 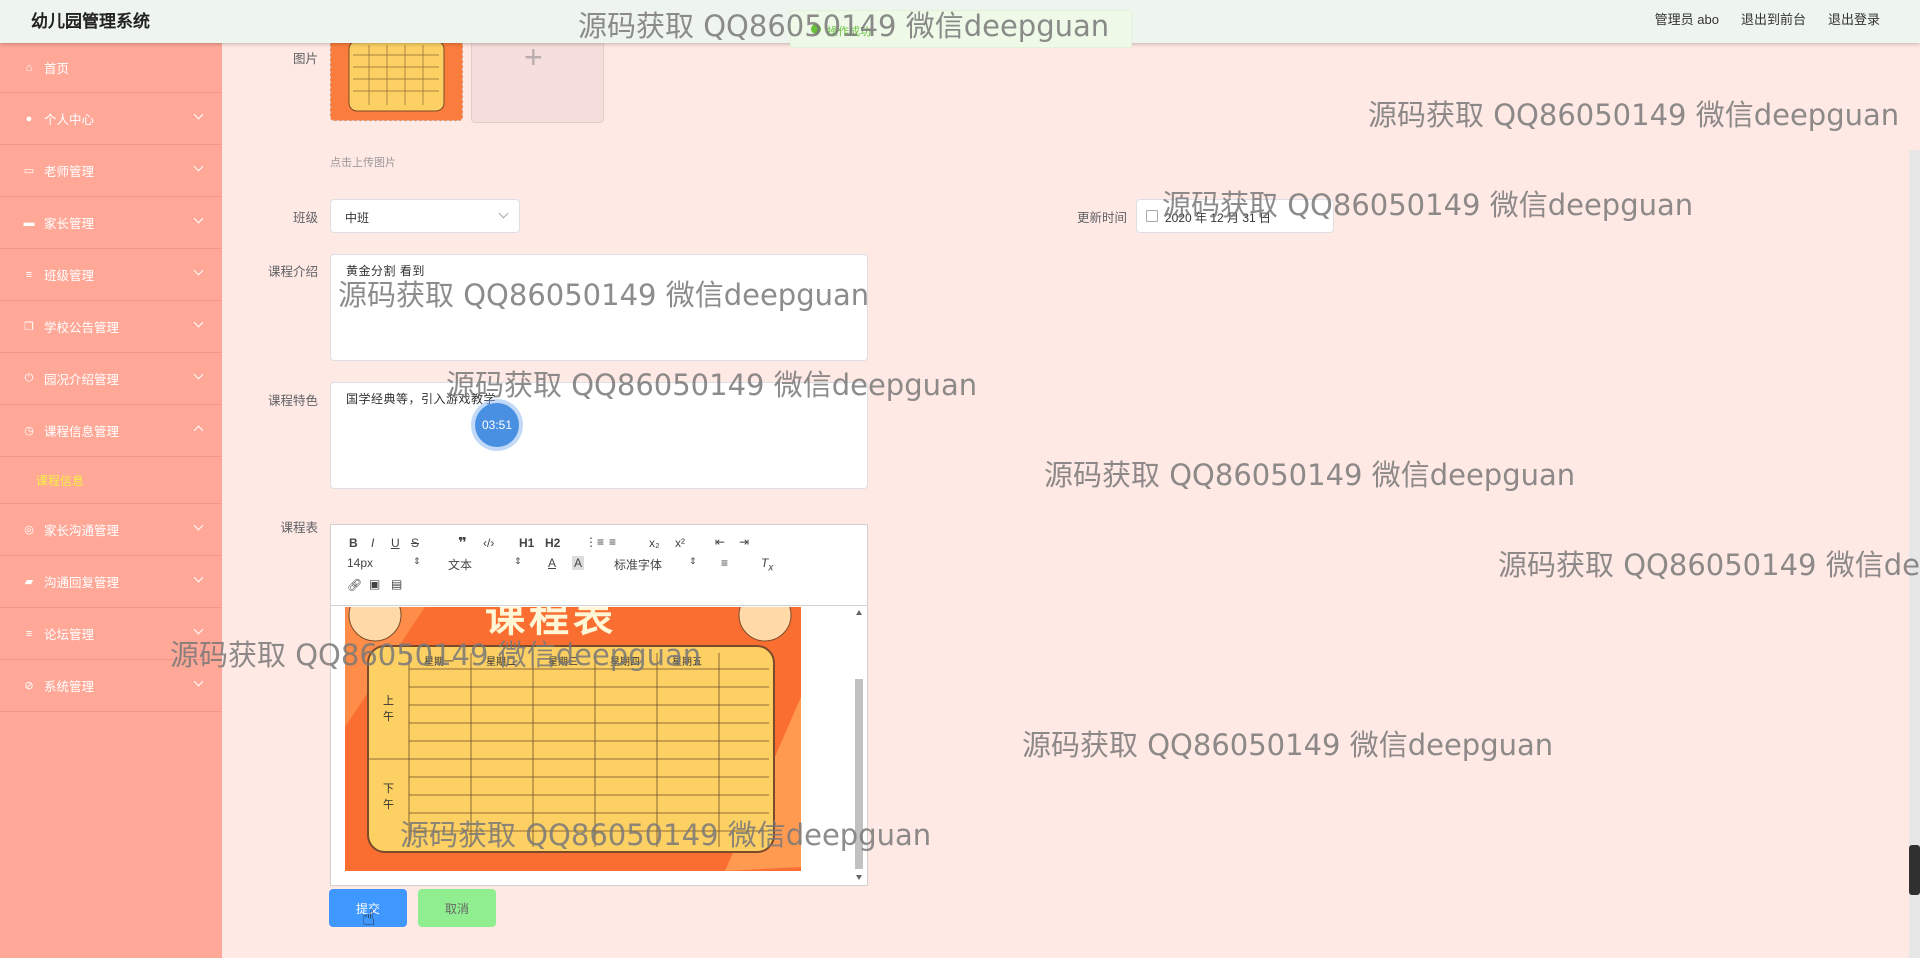 I want to click on sidebar-item-intro: ⏻ 园况介绍管理, so click(x=111, y=379).